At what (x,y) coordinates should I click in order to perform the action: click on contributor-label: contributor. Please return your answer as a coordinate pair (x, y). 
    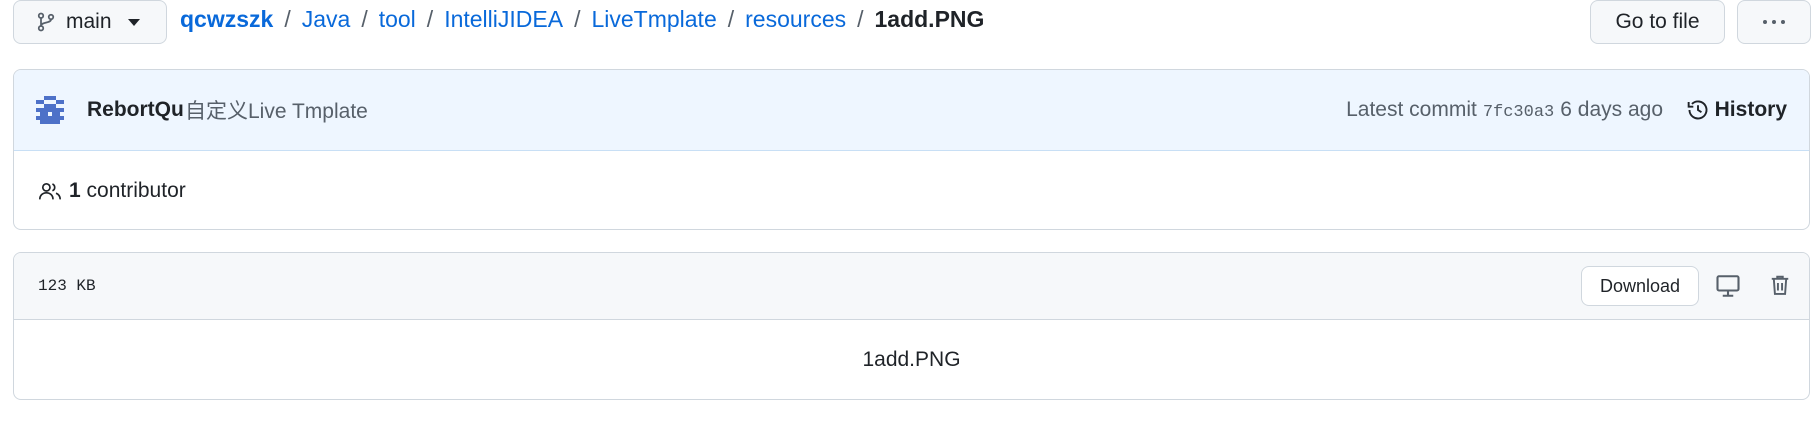
    Looking at the image, I should click on (136, 190).